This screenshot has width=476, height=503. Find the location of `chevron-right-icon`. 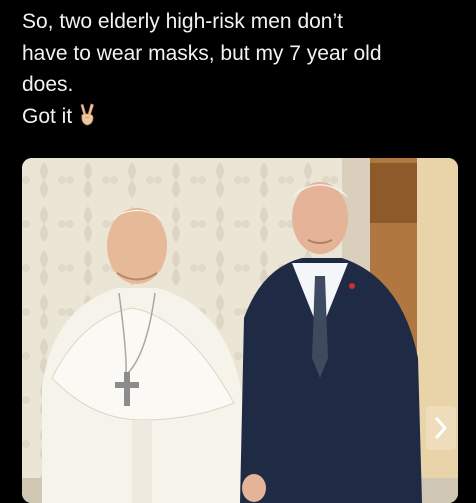

chevron-right-icon is located at coordinates (441, 428).